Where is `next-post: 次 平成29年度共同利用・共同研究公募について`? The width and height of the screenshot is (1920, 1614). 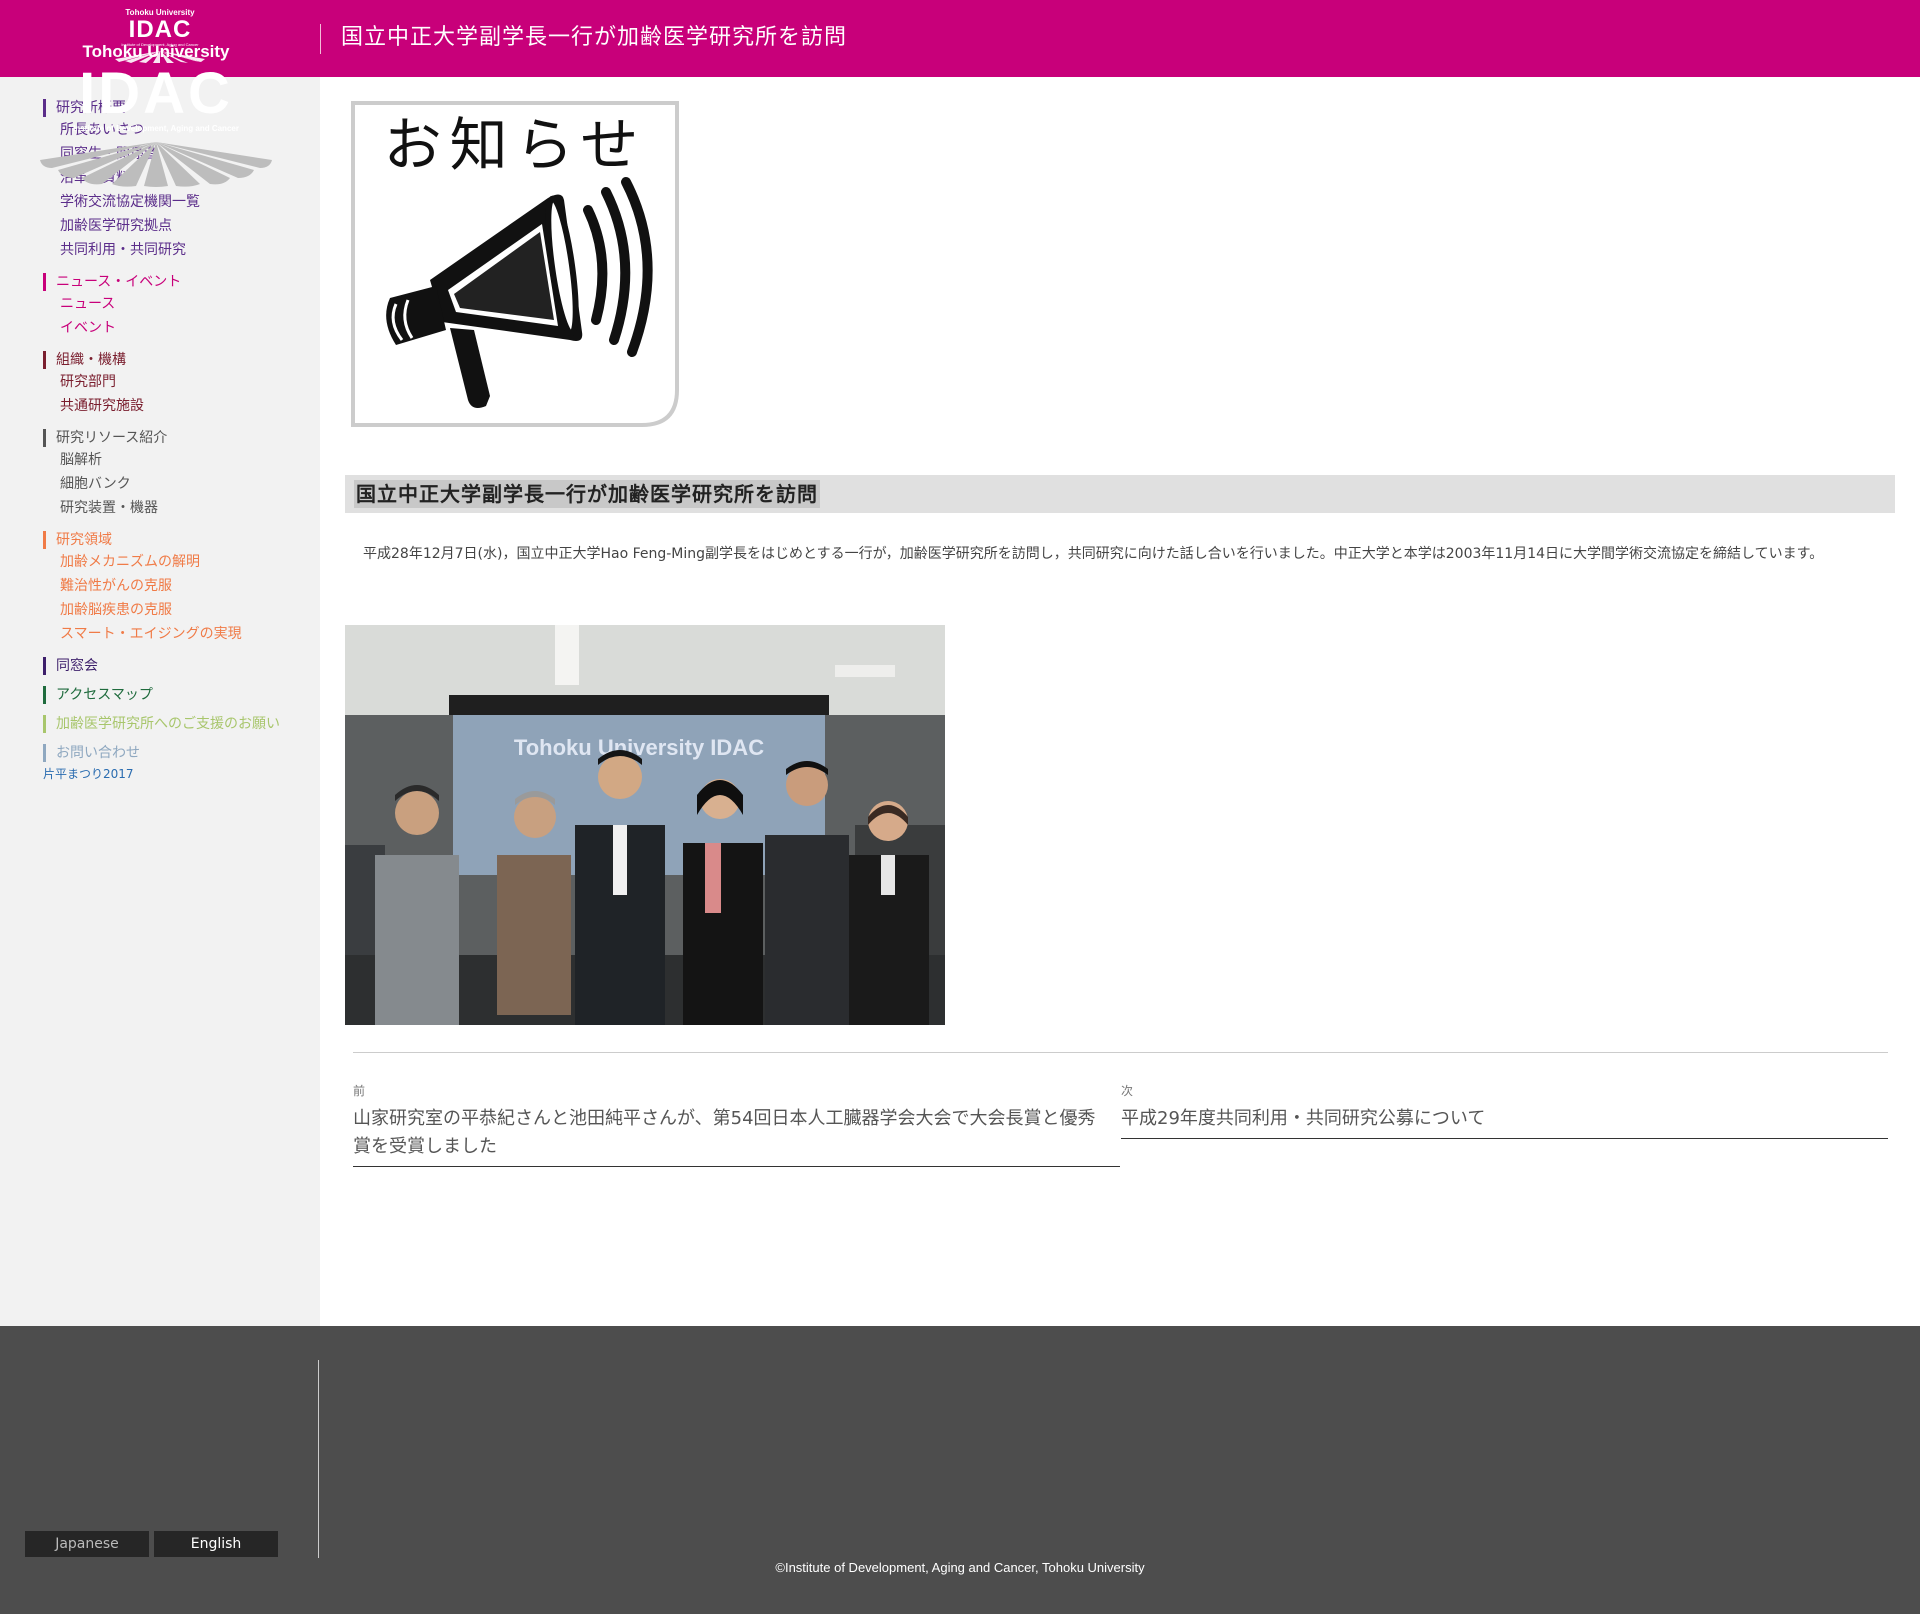 next-post: 次 平成29年度共同利用・共同研究公募について is located at coordinates (1504, 1111).